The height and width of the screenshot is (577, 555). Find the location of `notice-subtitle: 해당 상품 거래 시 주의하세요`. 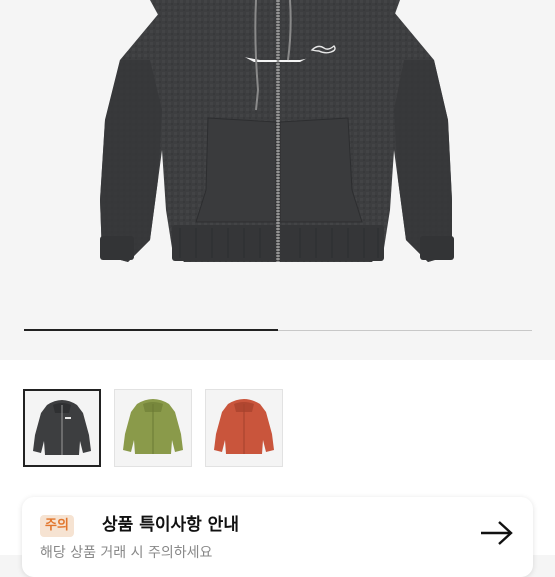

notice-subtitle: 해당 상품 거래 시 주의하세요 is located at coordinates (126, 553).